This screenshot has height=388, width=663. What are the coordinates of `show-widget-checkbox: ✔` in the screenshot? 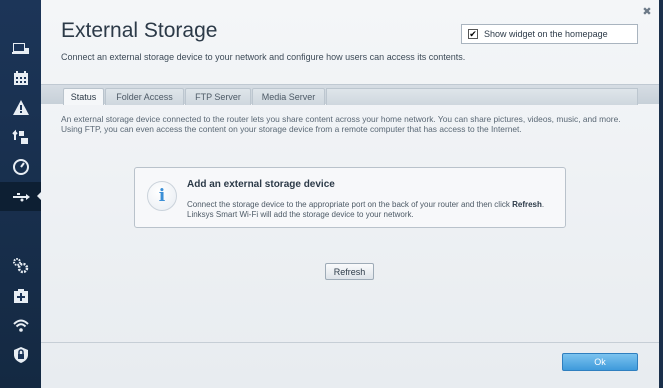 It's located at (473, 34).